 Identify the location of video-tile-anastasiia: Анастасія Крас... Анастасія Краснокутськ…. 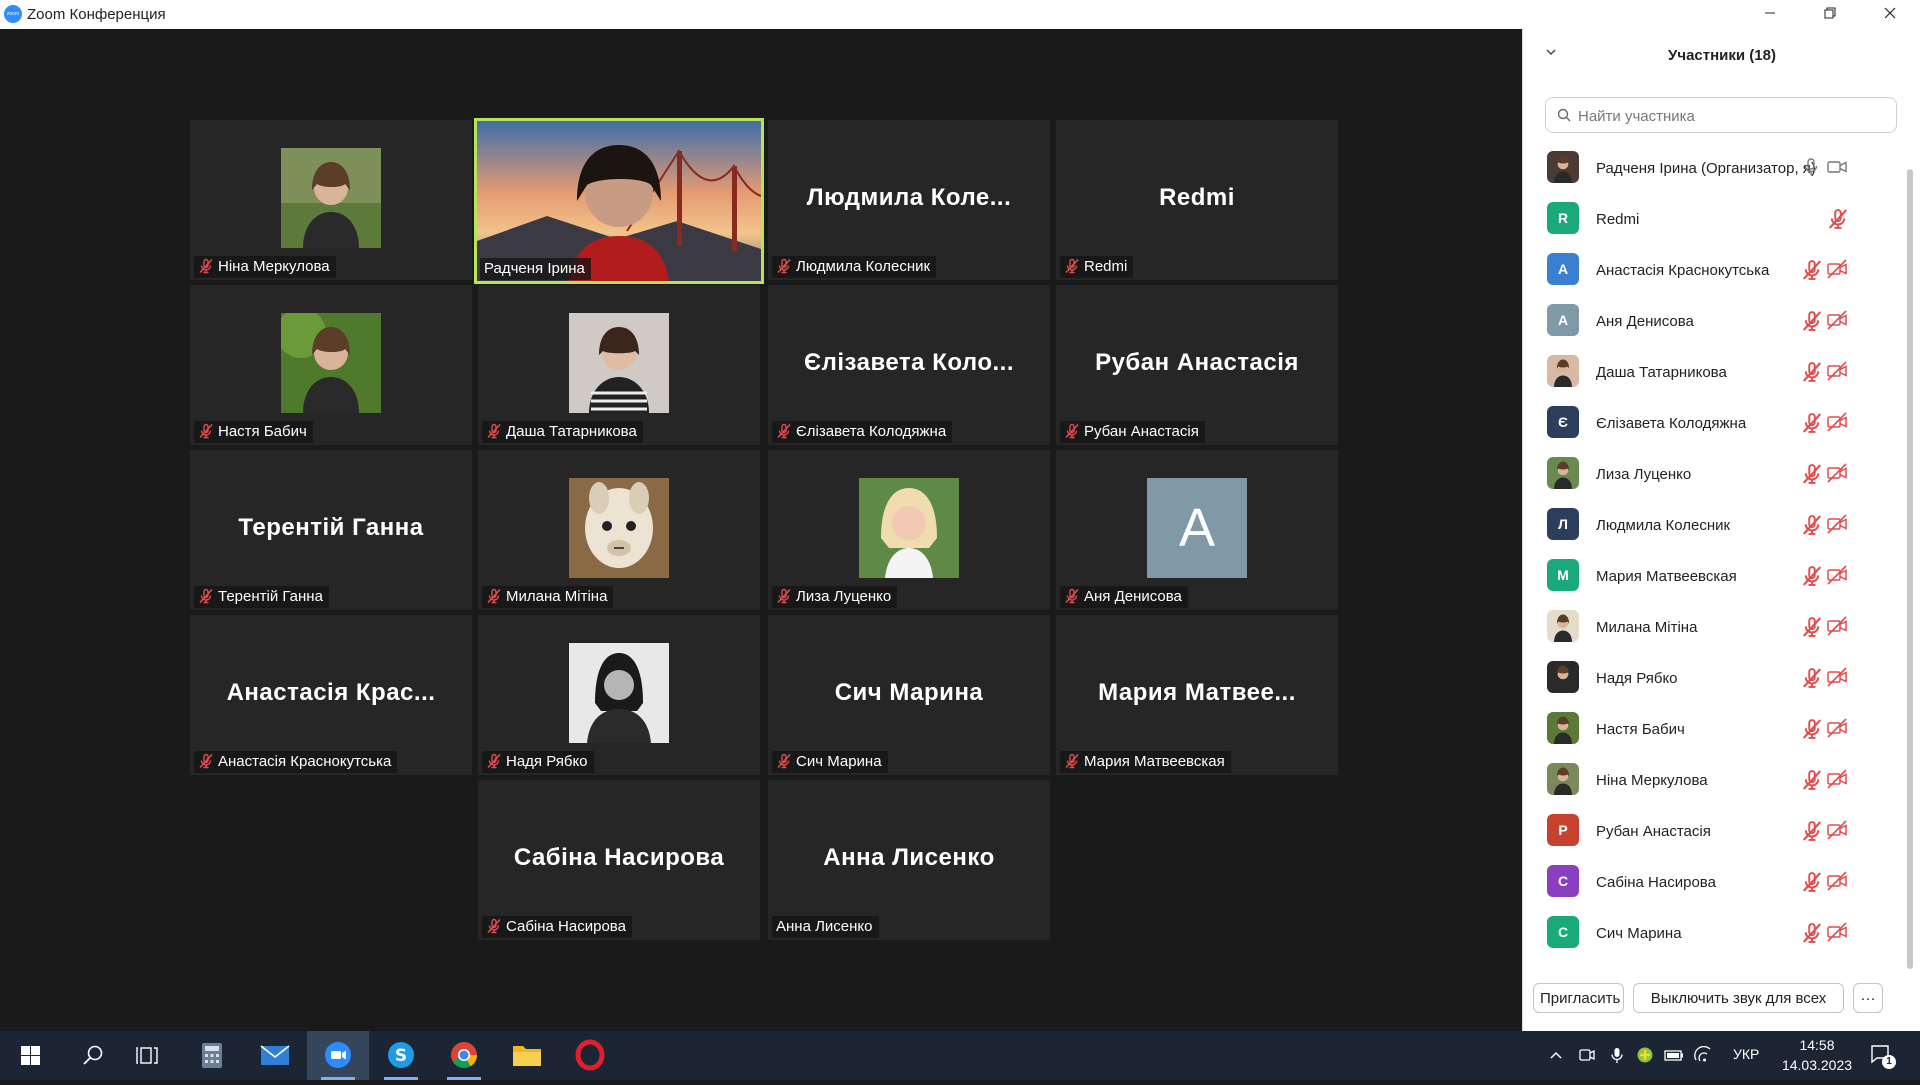
(331, 695).